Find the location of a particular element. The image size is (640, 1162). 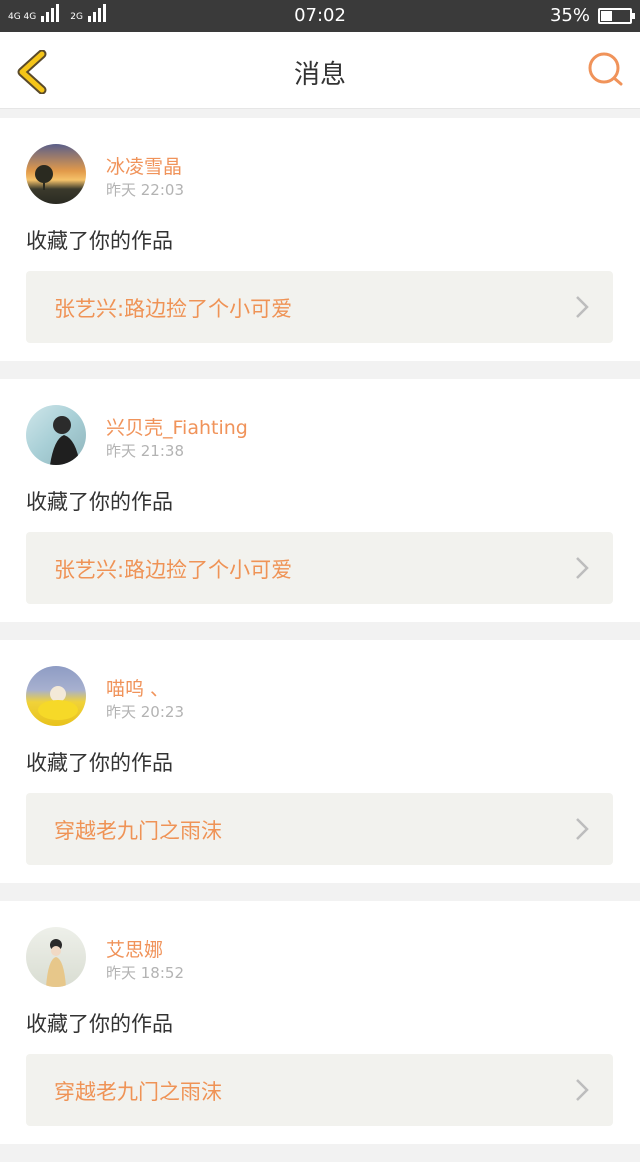

username: 兴贝壳_Fiahting is located at coordinates (177, 426).